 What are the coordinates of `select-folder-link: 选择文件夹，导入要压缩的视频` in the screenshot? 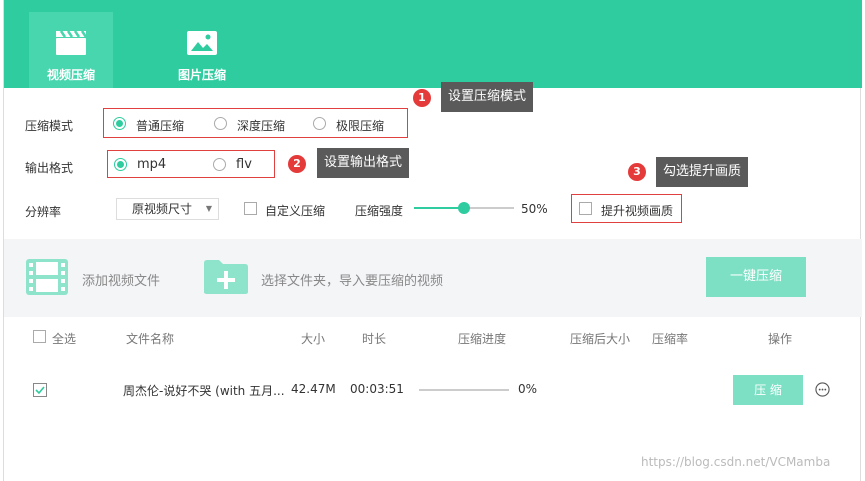 It's located at (352, 279).